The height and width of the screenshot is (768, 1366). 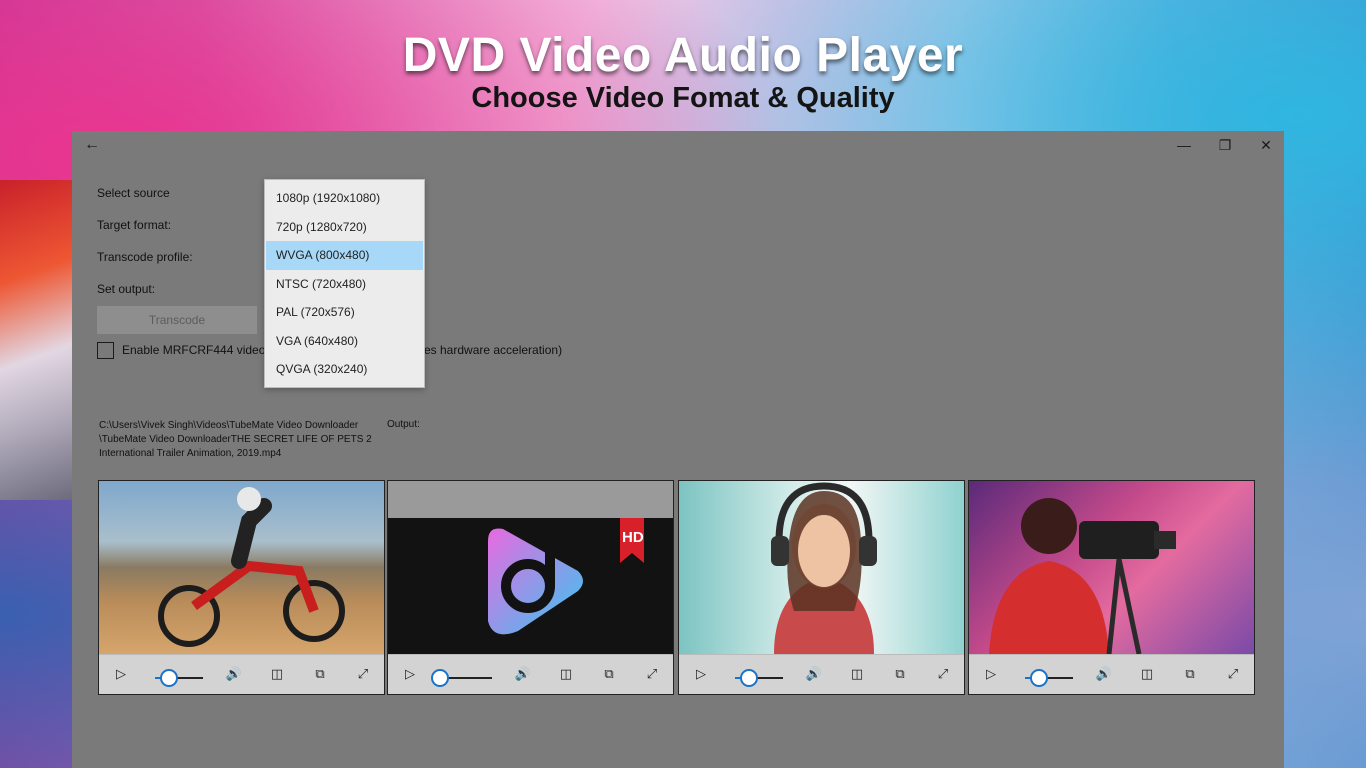 I want to click on video-player-4: ▷ 🔊 ◫ ⧉ ⤢, so click(x=1111, y=587).